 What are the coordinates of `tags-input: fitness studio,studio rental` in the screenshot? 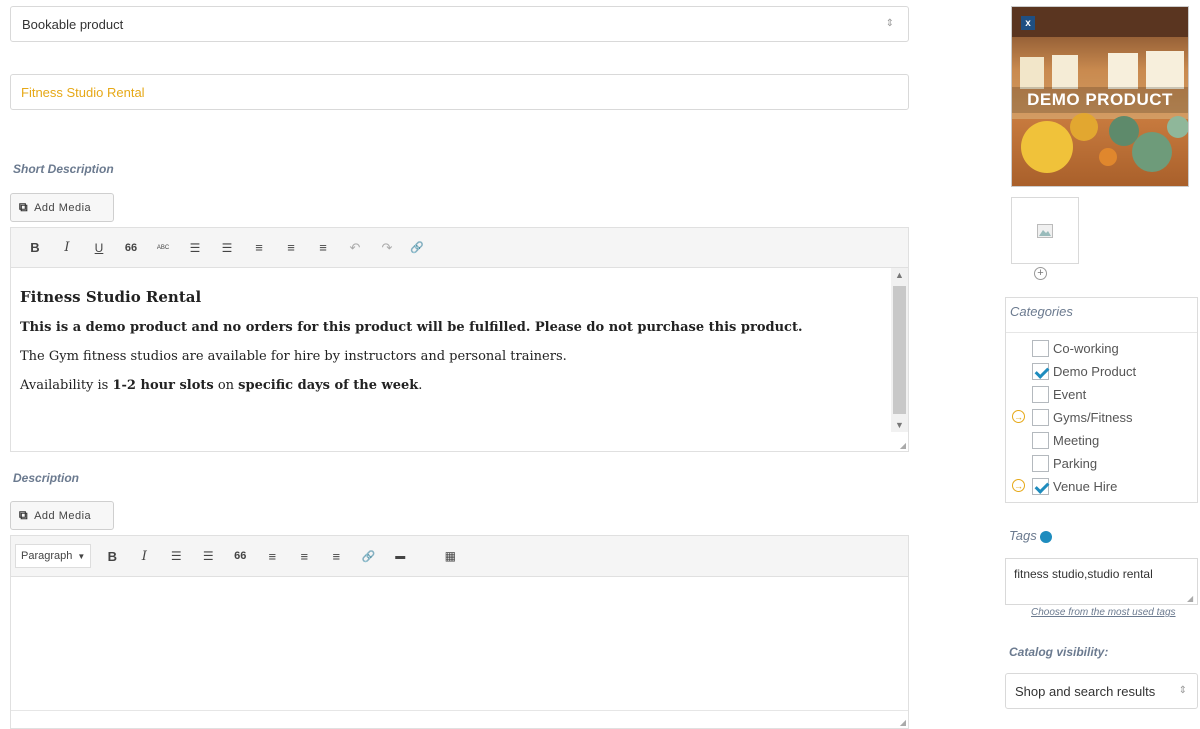 It's located at (1101, 581).